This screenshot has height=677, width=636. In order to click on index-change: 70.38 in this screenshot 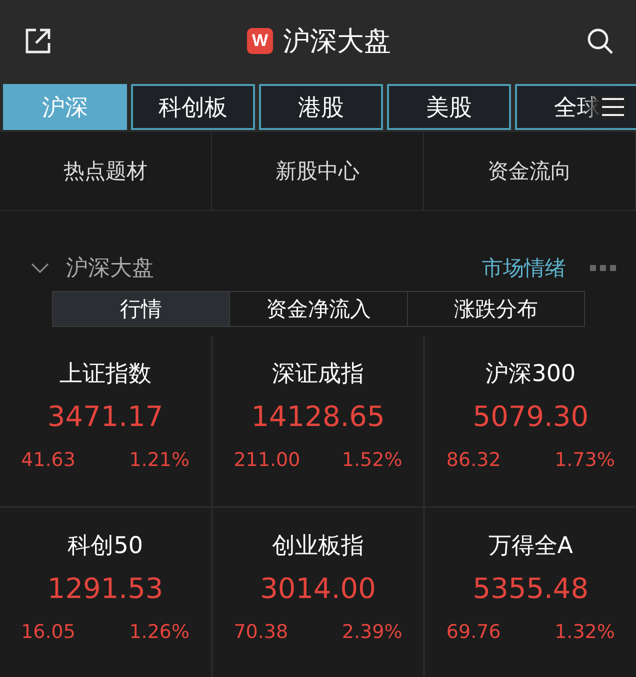, I will do `click(261, 631)`.